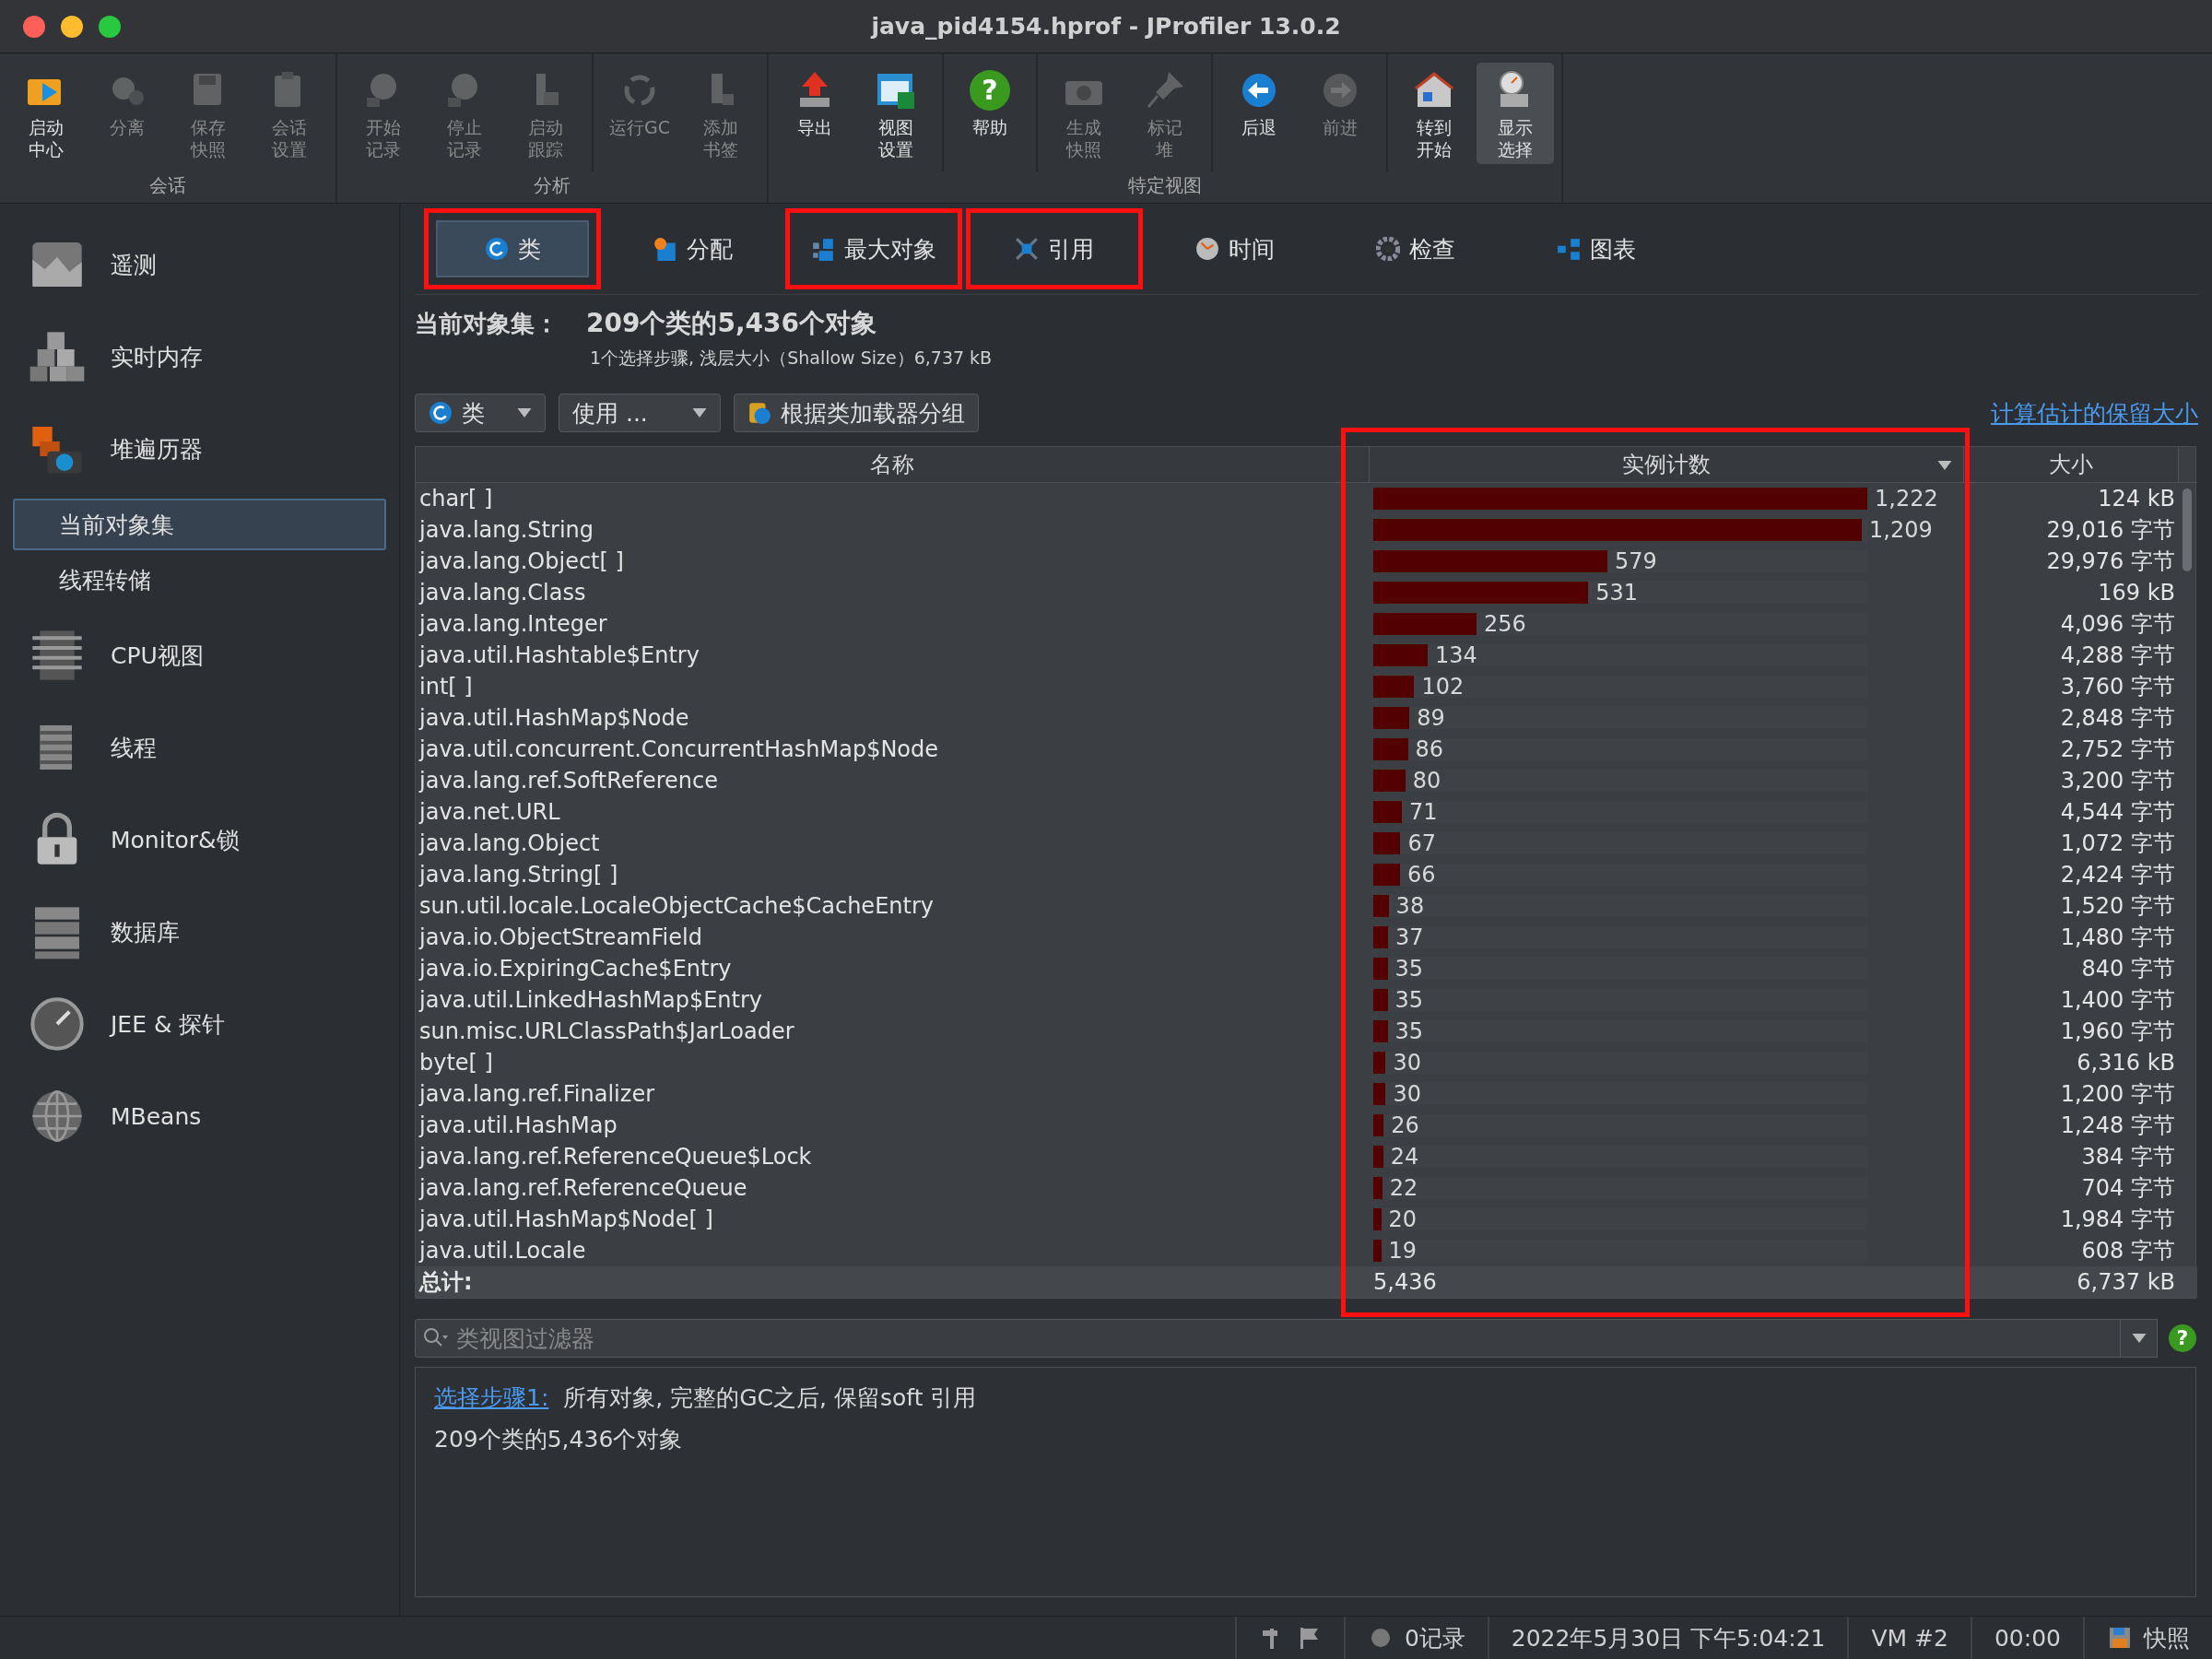 This screenshot has width=2212, height=1659. What do you see at coordinates (2117, 1126) in the screenshot?
I see `size-cell-text: 1,248 字节` at bounding box center [2117, 1126].